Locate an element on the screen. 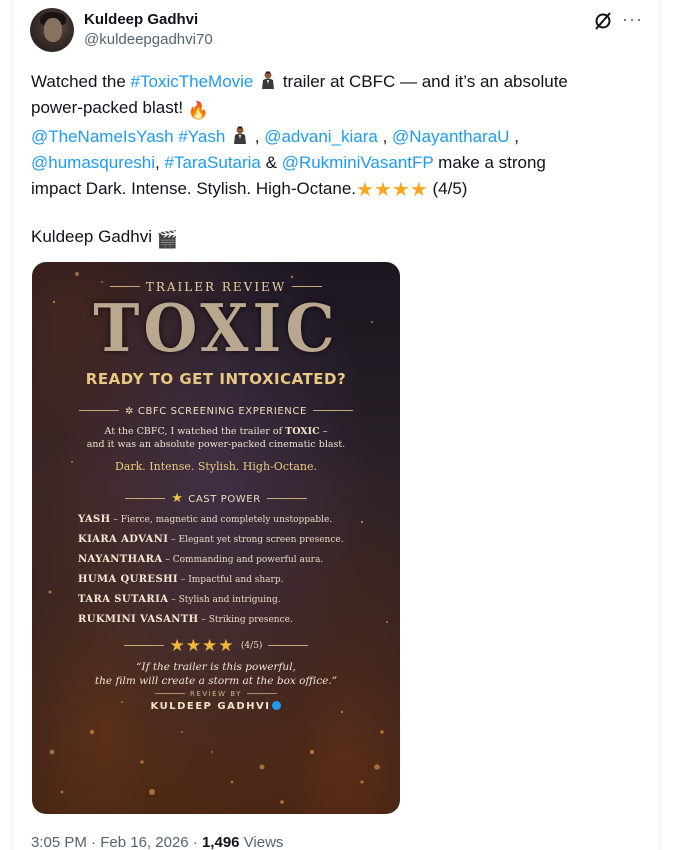  cast-note: – Impactful and sharp. is located at coordinates (231, 580).